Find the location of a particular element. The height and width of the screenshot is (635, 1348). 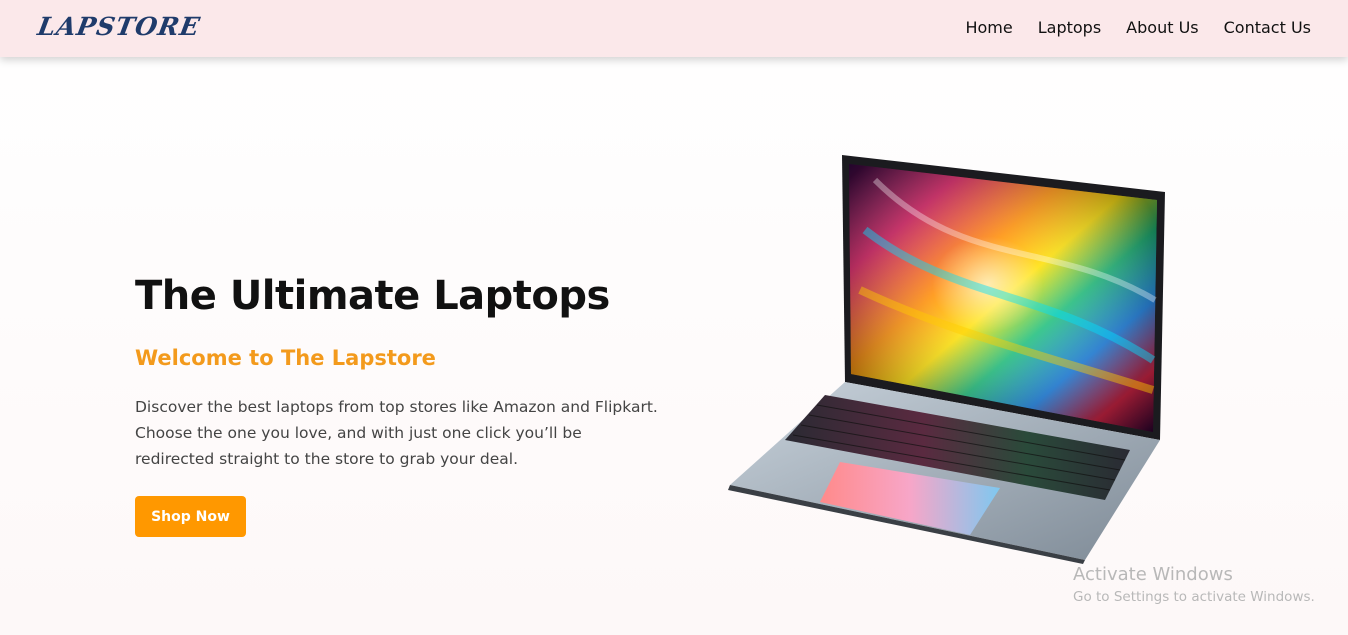

nav-links: Home Laptops About Us Contact Us is located at coordinates (1138, 27).